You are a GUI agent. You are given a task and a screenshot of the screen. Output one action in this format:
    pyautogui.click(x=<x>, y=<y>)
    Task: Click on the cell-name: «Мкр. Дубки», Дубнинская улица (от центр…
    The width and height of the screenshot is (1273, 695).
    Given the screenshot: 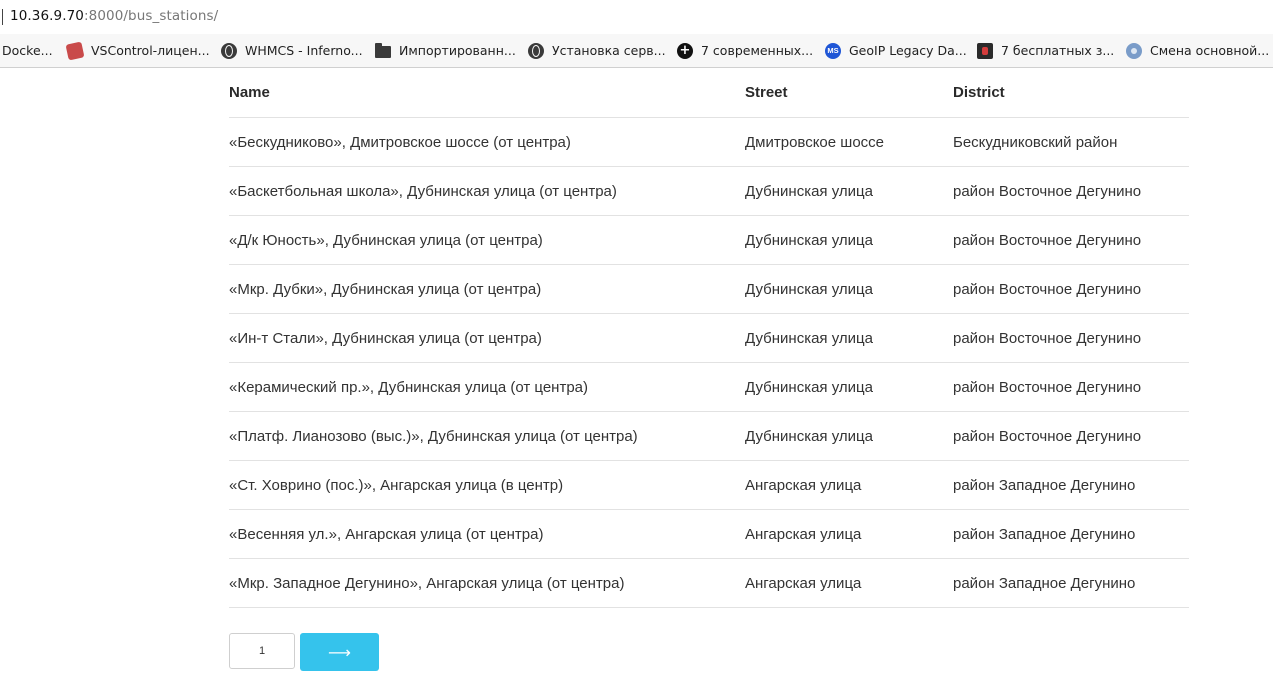 What is the action you would take?
    pyautogui.click(x=487, y=289)
    